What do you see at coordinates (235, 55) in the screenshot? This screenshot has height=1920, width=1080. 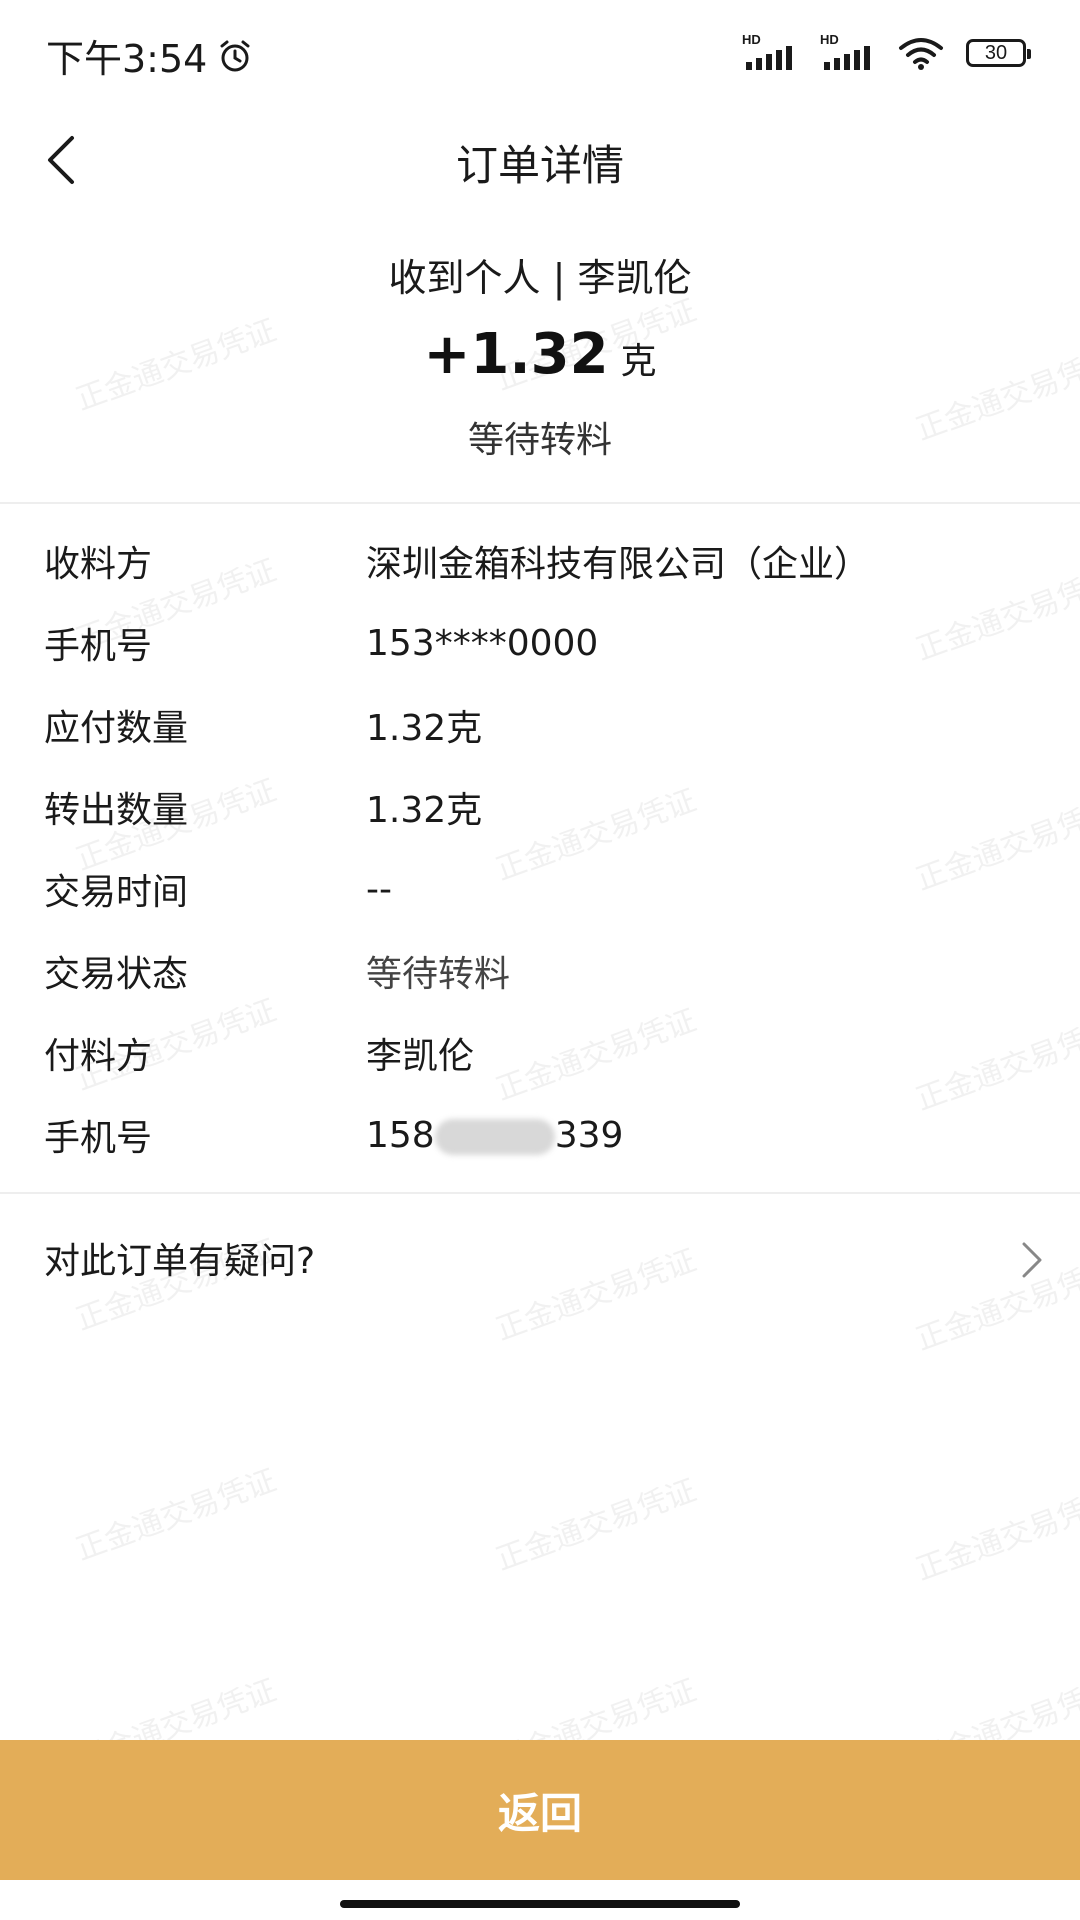 I see `alarm-icon` at bounding box center [235, 55].